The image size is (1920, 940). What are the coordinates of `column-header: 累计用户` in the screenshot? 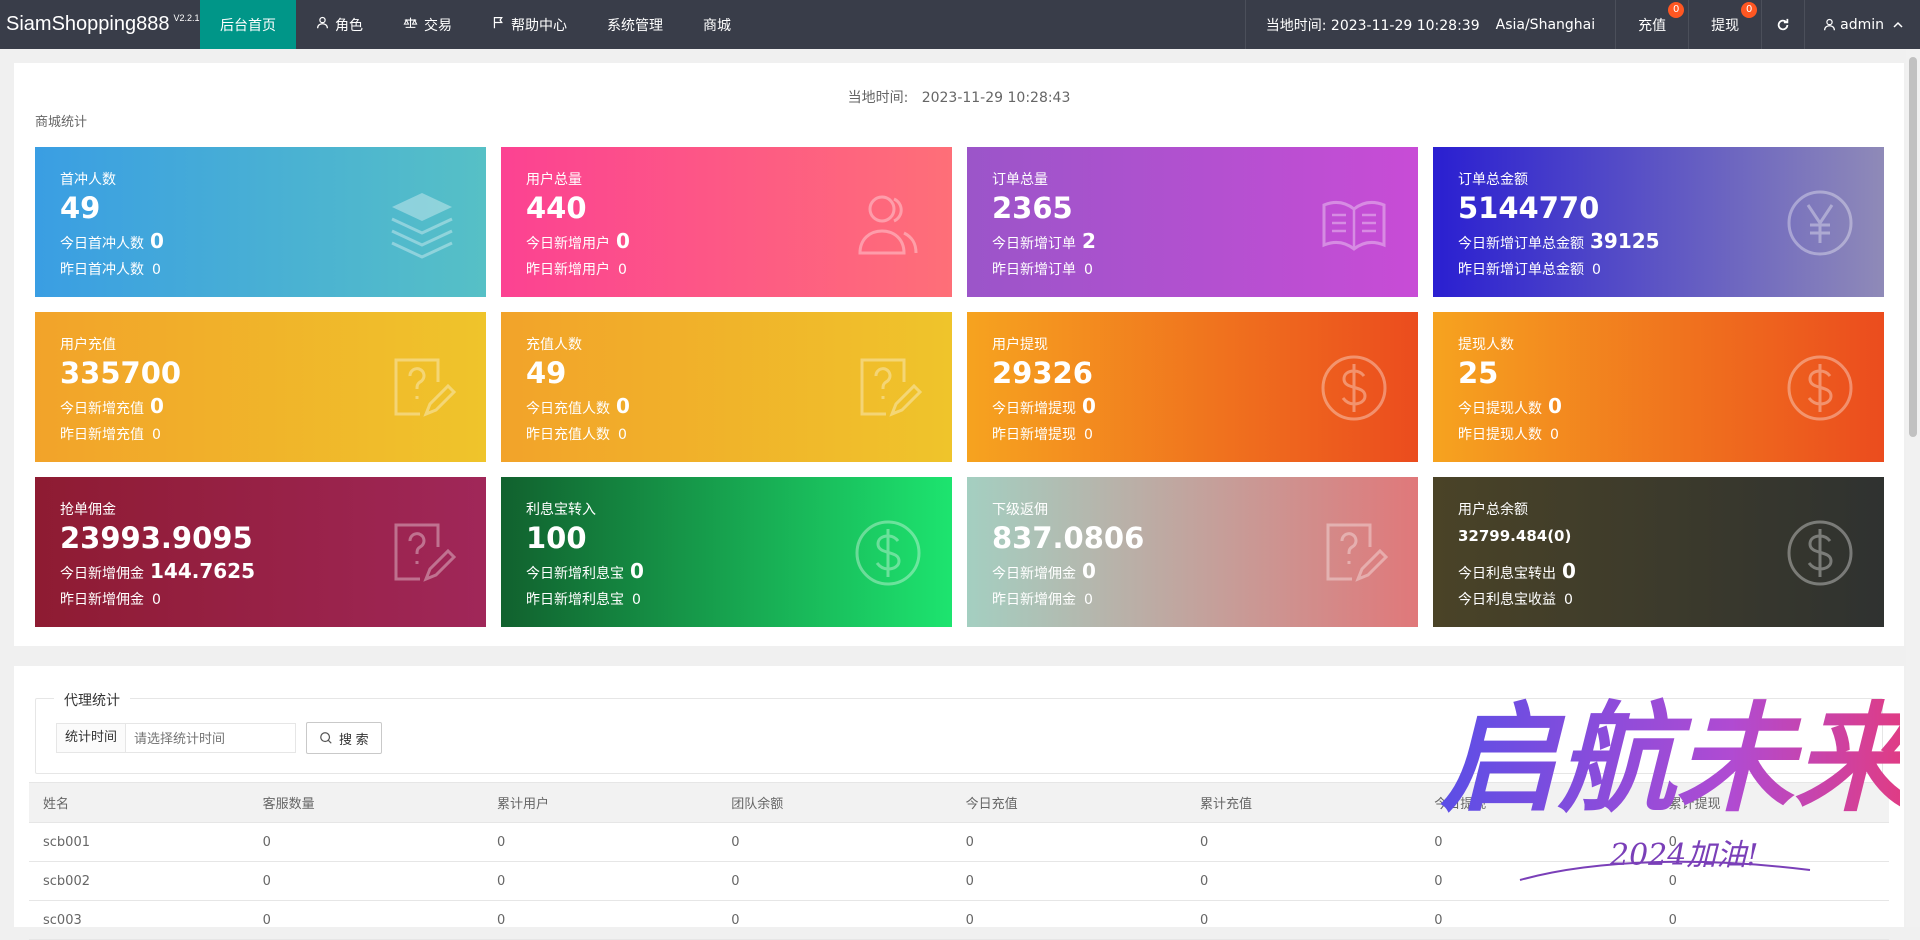 It's located at (600, 802).